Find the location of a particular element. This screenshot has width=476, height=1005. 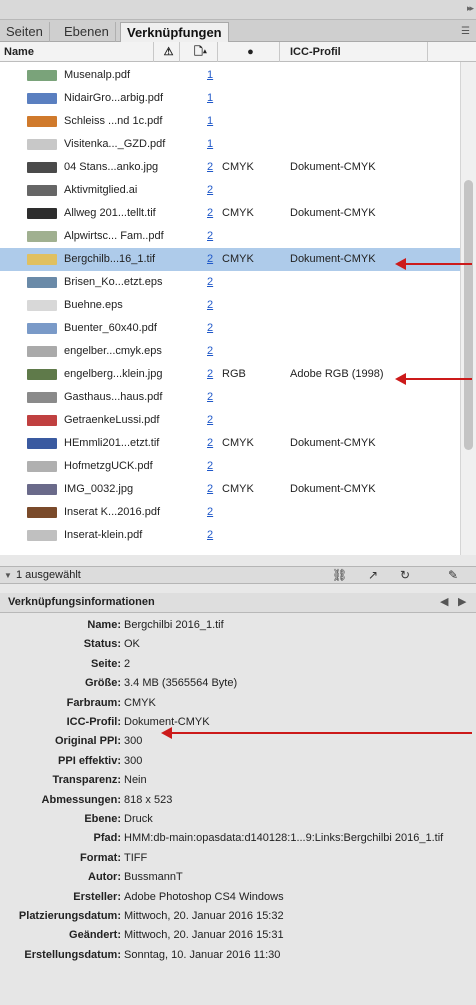

link-row: Inserat K...2016.pdf 2 is located at coordinates (230, 512).